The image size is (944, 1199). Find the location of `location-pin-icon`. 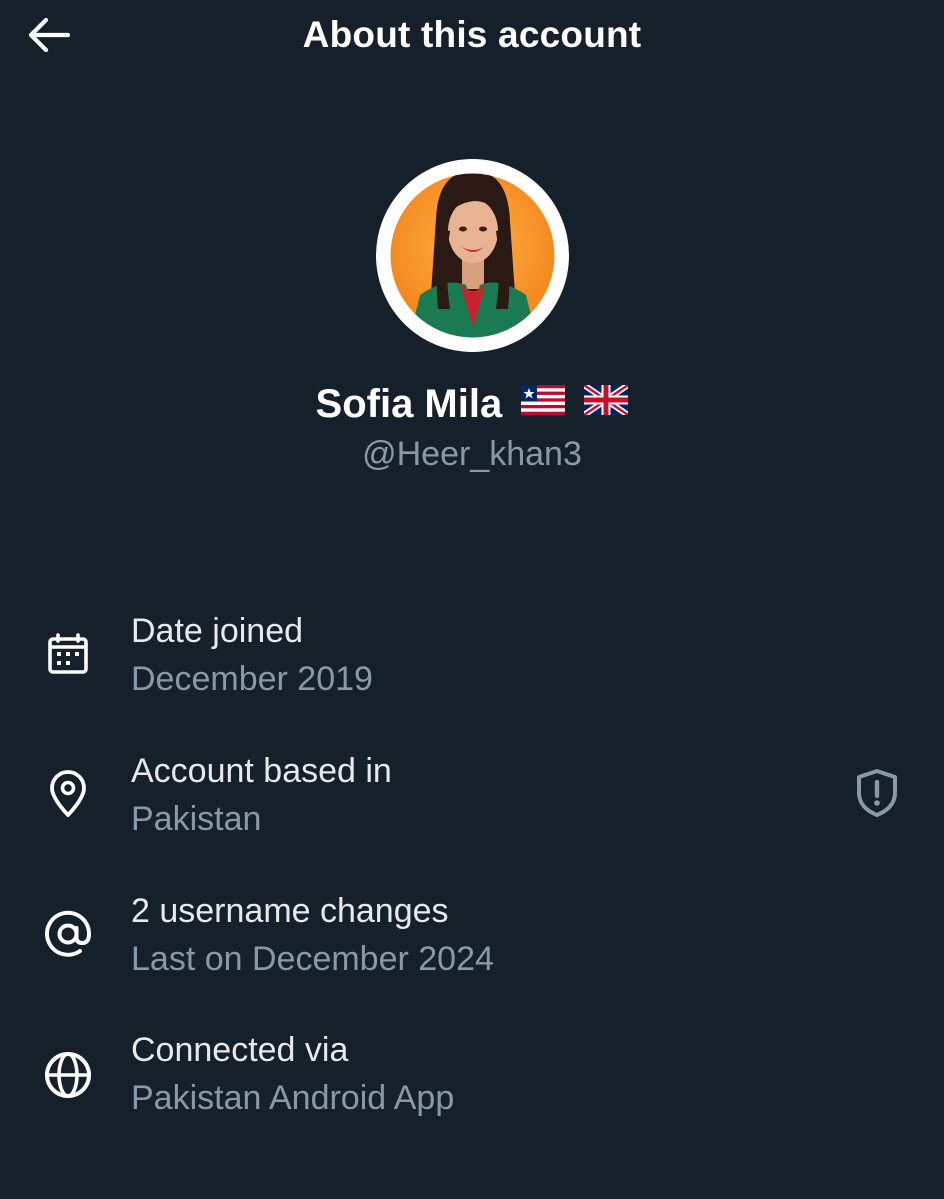

location-pin-icon is located at coordinates (68, 794).